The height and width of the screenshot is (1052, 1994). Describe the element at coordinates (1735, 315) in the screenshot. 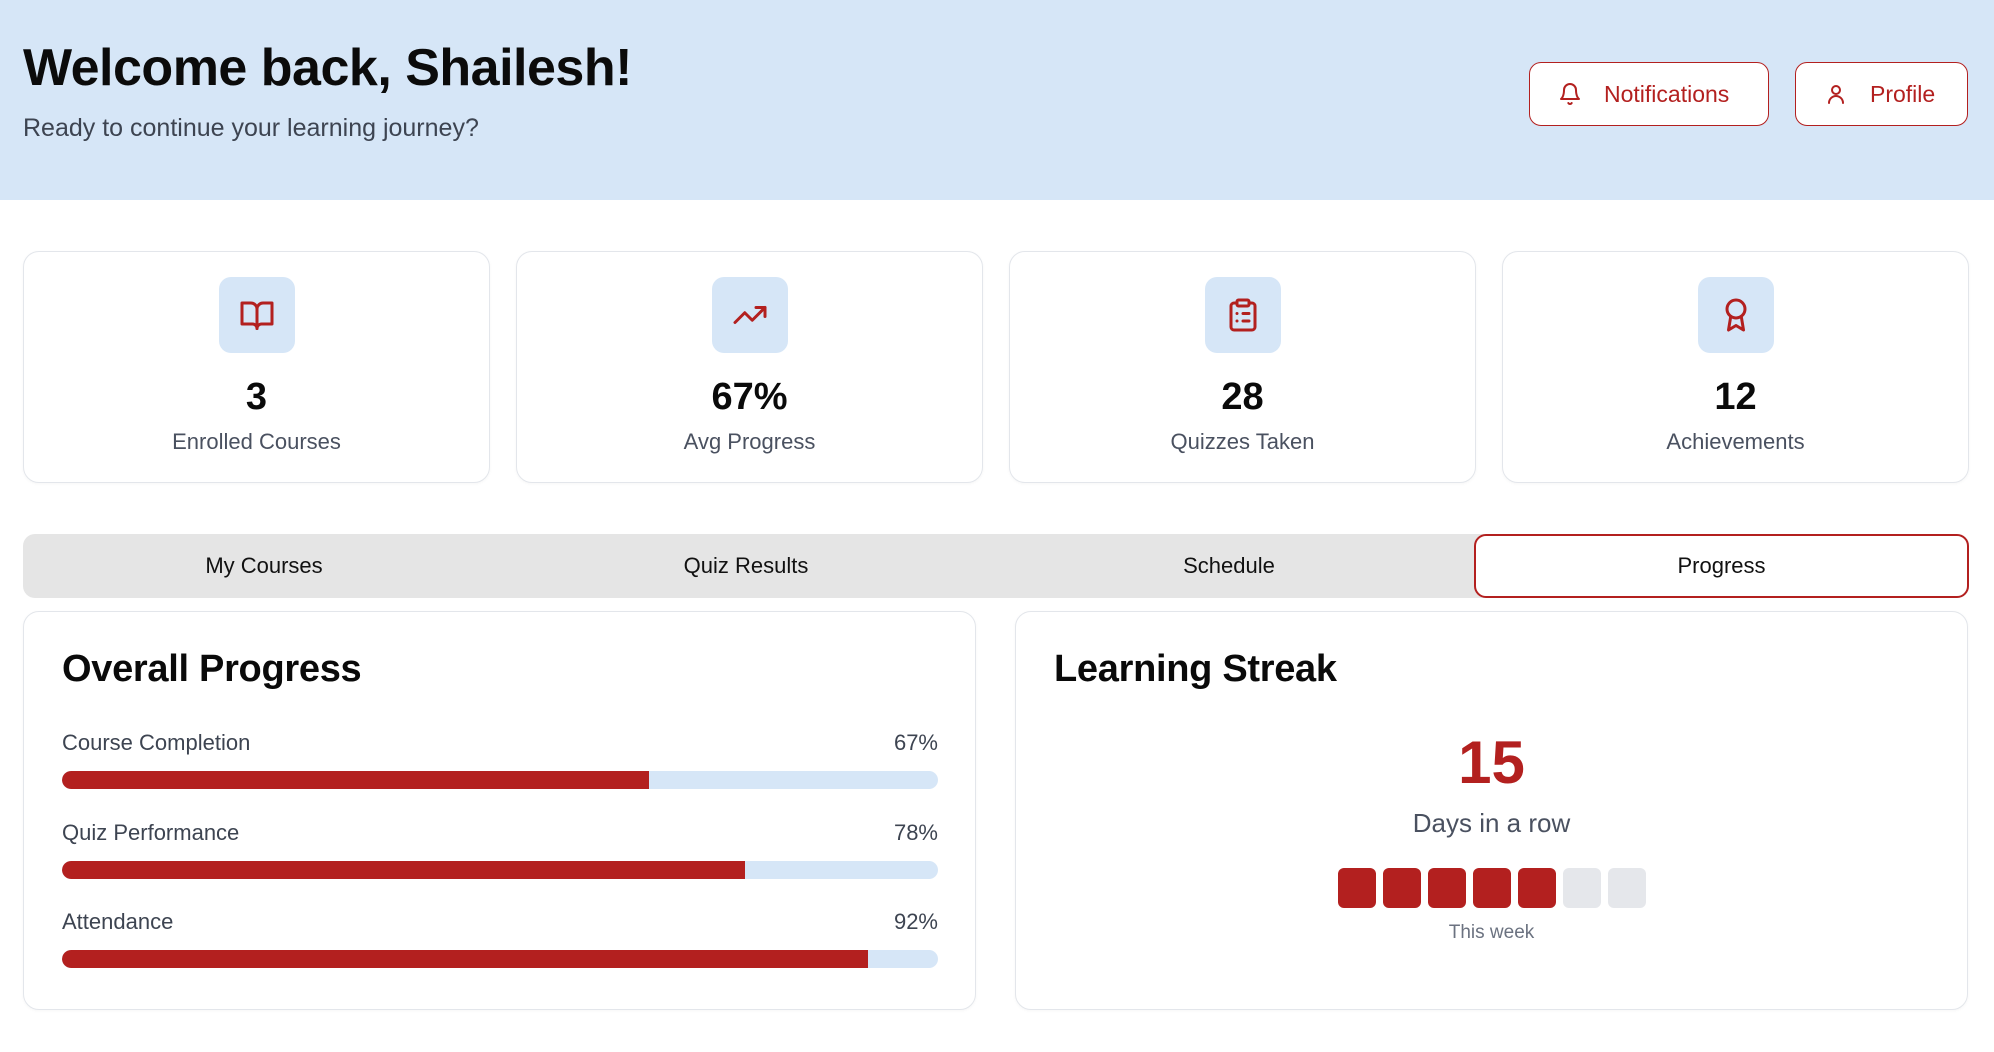

I see `award-icon` at that location.